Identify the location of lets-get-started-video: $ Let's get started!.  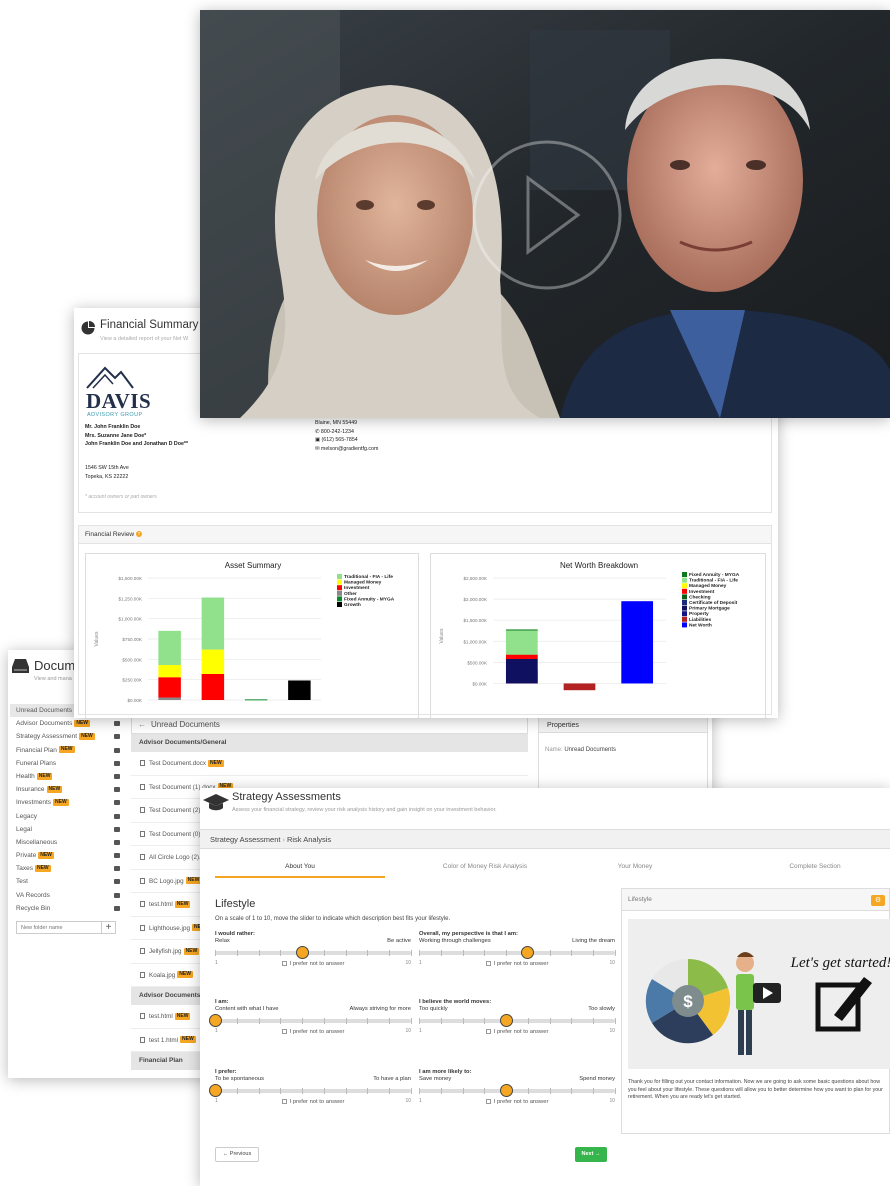
(759, 994).